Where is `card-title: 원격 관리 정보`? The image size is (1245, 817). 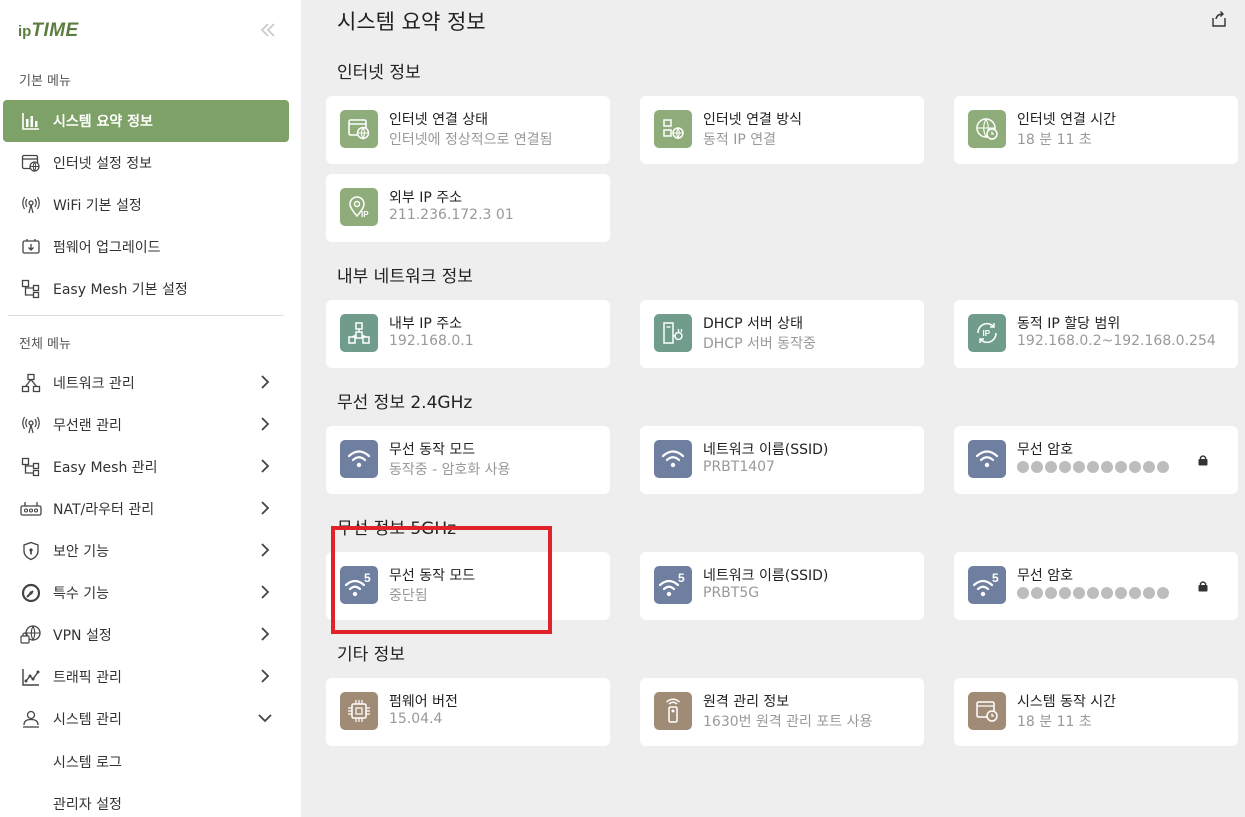
card-title: 원격 관리 정보 is located at coordinates (746, 702).